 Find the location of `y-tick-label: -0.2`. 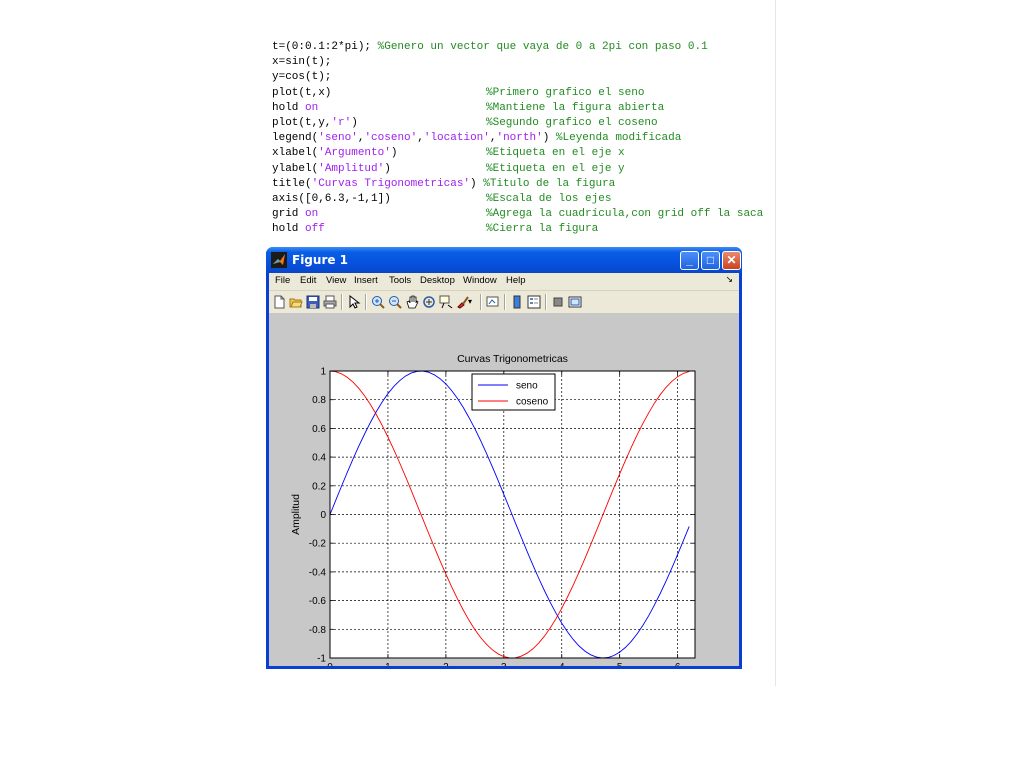

y-tick-label: -0.2 is located at coordinates (318, 544).